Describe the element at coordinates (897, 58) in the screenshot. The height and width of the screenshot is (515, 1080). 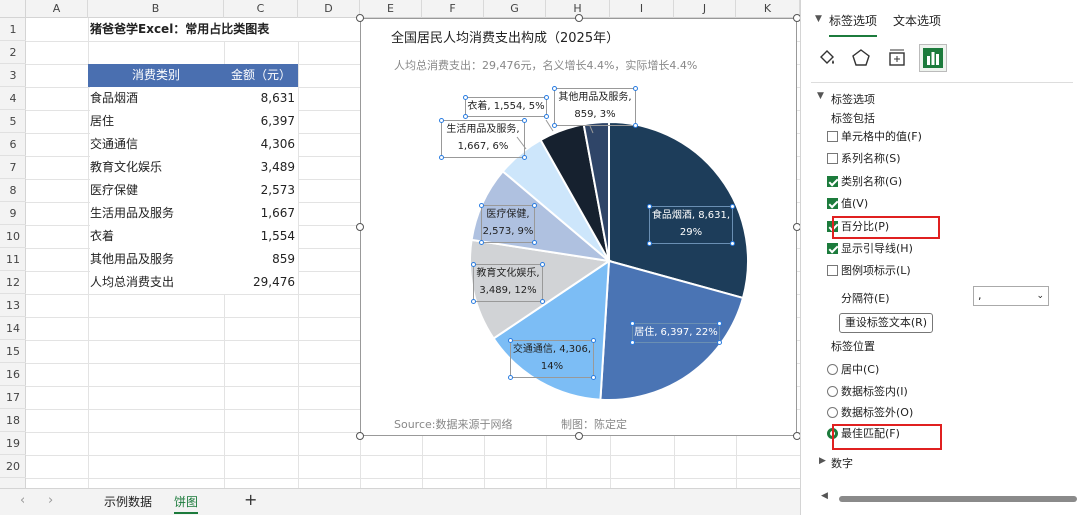
I see `size-properties-icon` at that location.